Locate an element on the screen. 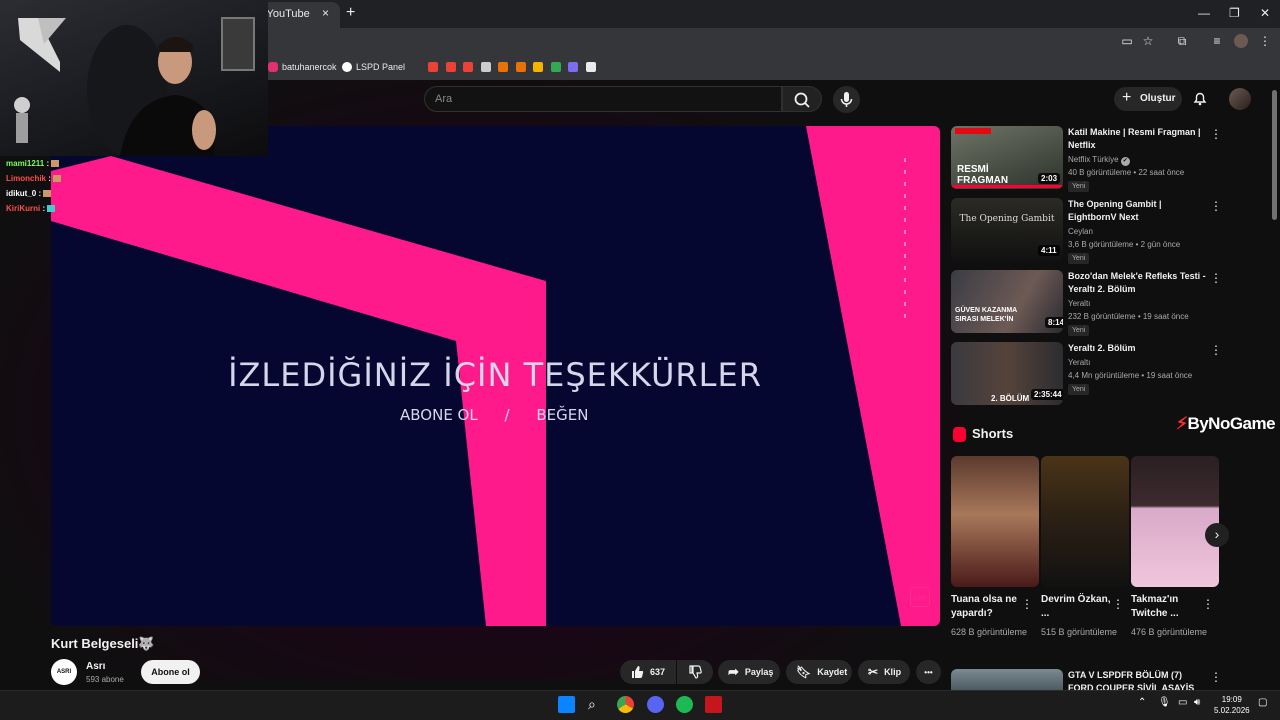  subscribe-button: Abone ol is located at coordinates (170, 672).